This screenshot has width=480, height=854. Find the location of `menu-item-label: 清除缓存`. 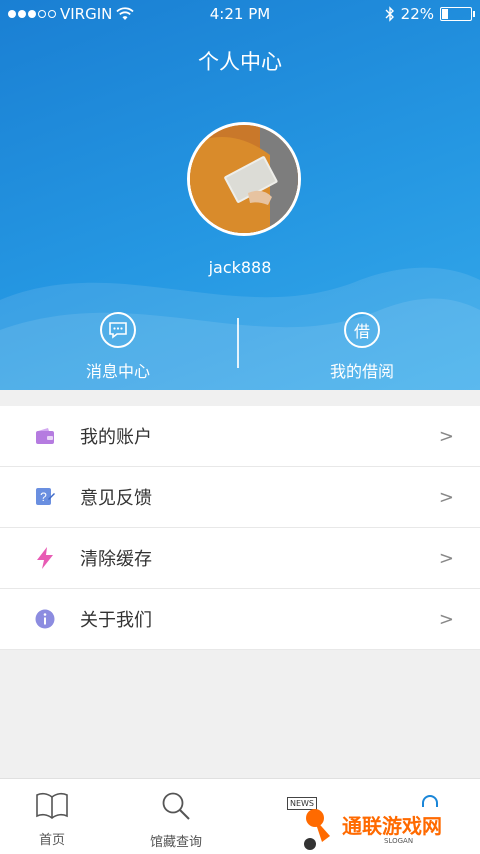

menu-item-label: 清除缓存 is located at coordinates (116, 559).